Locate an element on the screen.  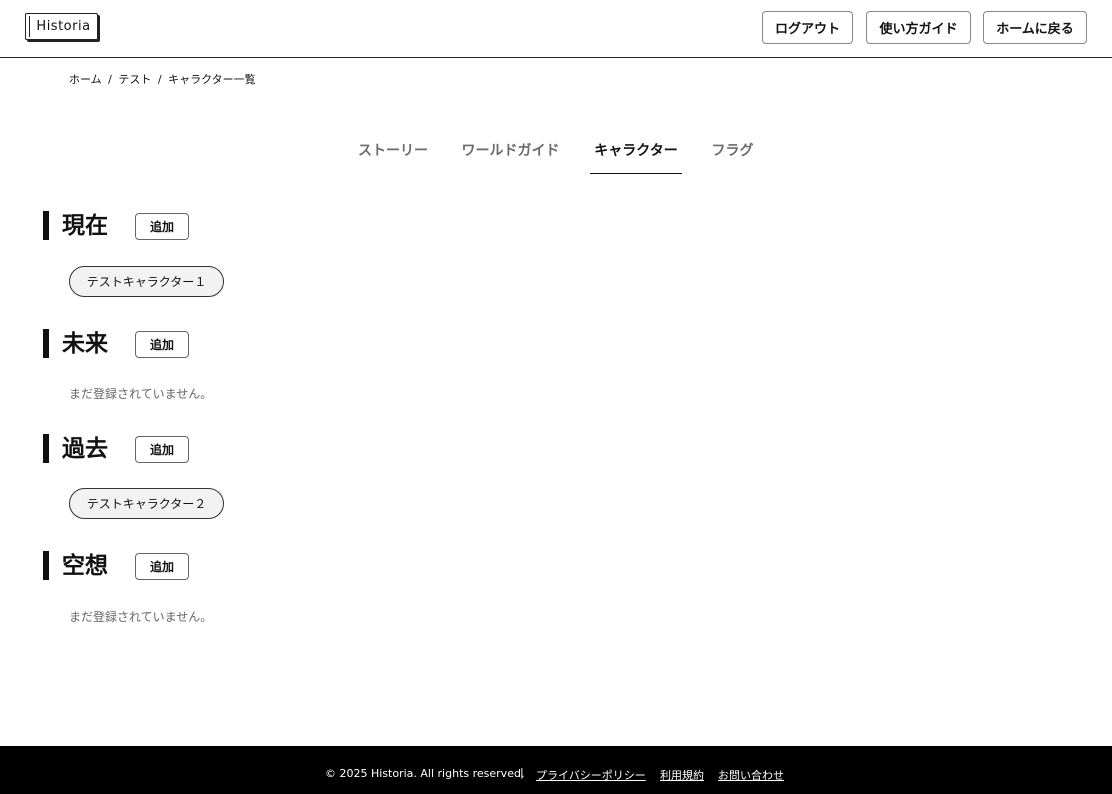
guide-button: 使い方ガイド is located at coordinates (918, 27).